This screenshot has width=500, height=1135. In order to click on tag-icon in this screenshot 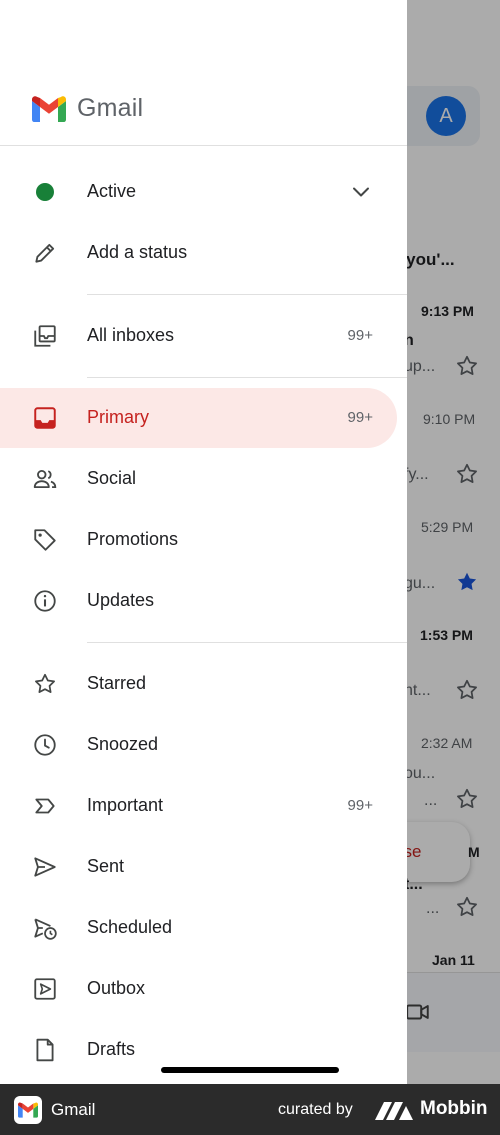, I will do `click(45, 540)`.